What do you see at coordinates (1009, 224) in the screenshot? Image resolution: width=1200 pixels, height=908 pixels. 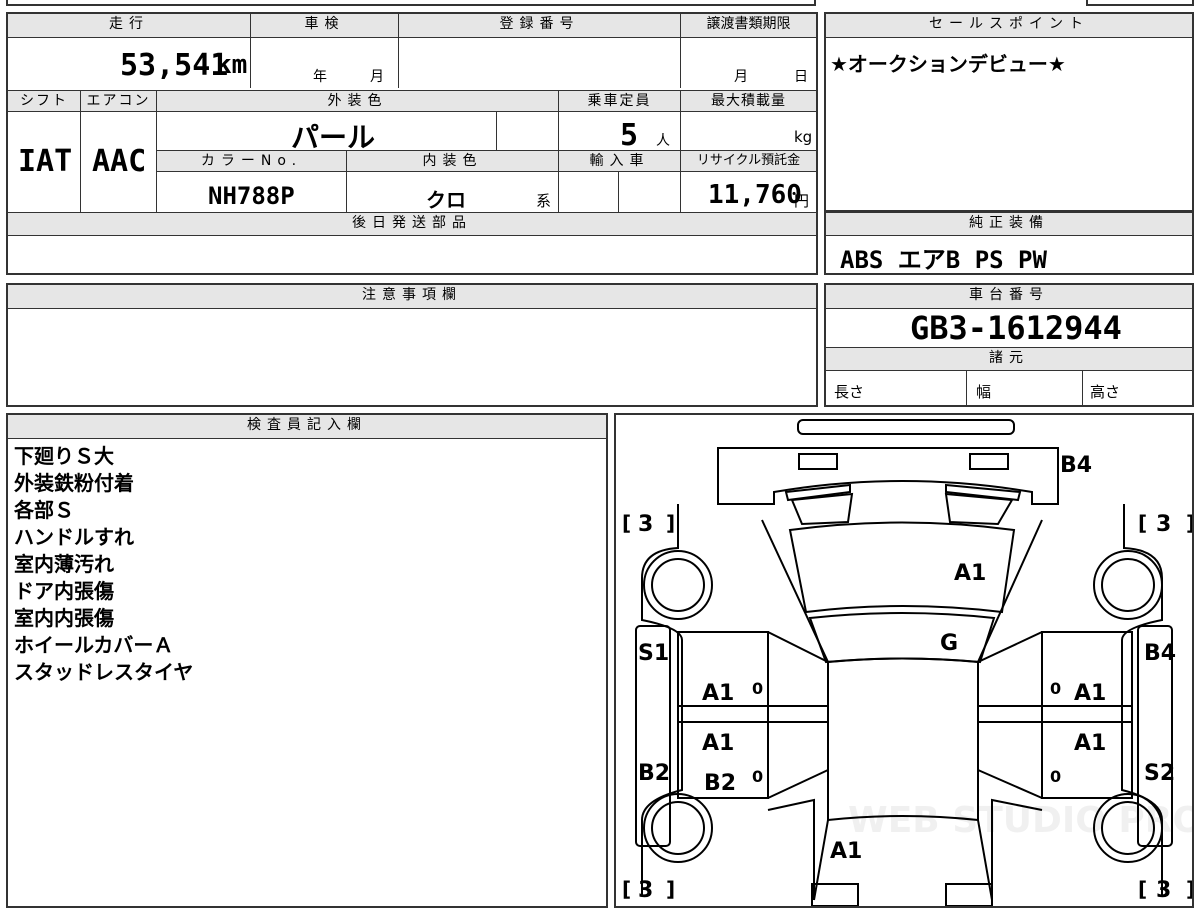 I see `equipment-header: 純正装備` at bounding box center [1009, 224].